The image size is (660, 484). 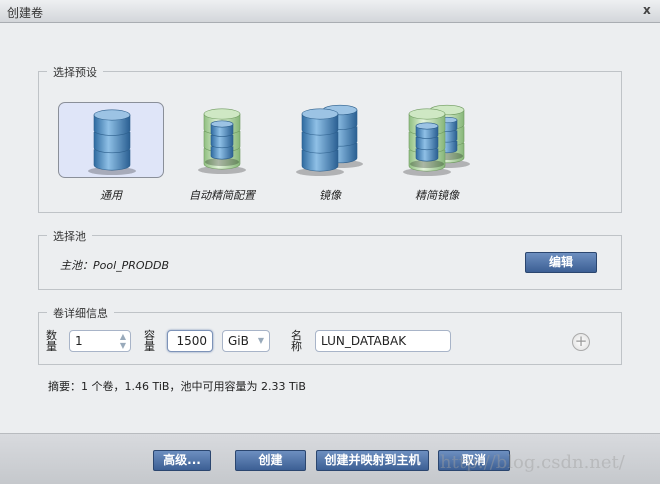 I want to click on name-label: 名称, so click(x=296, y=341).